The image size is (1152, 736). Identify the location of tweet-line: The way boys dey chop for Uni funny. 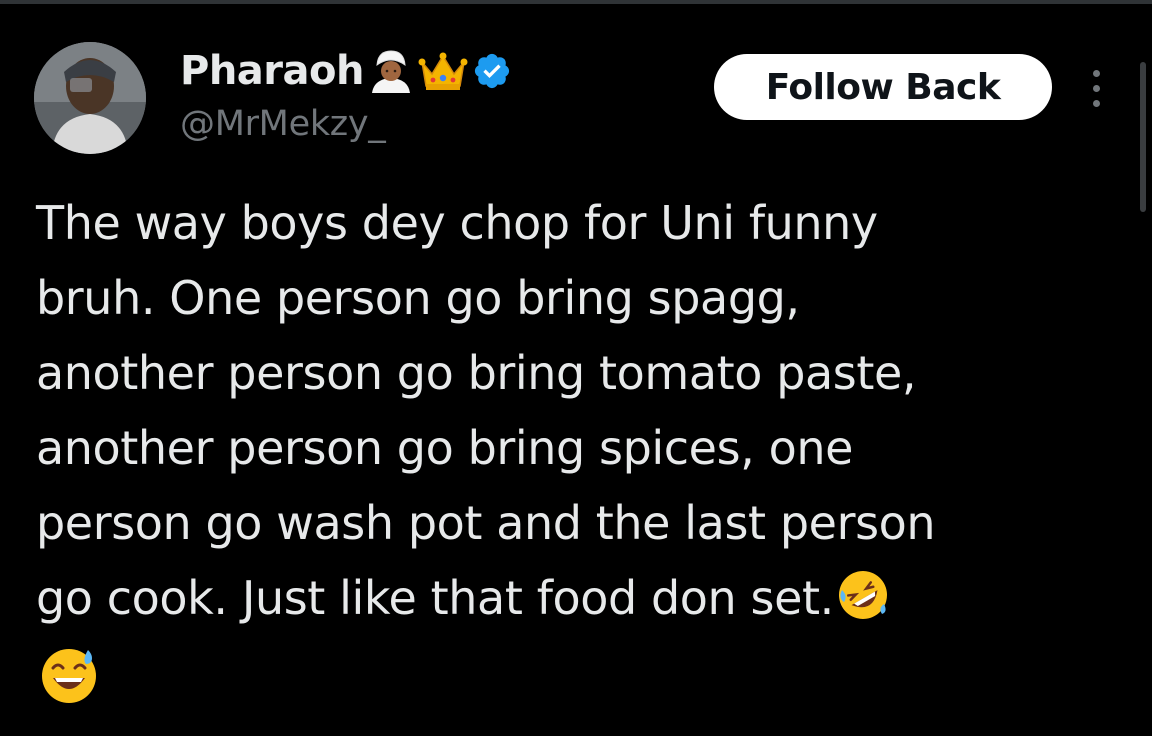
(457, 223).